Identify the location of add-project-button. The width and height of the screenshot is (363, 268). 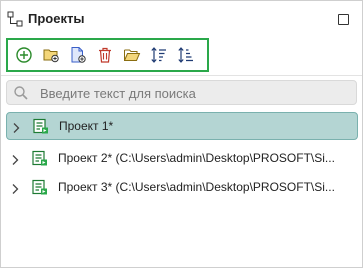
(24, 55).